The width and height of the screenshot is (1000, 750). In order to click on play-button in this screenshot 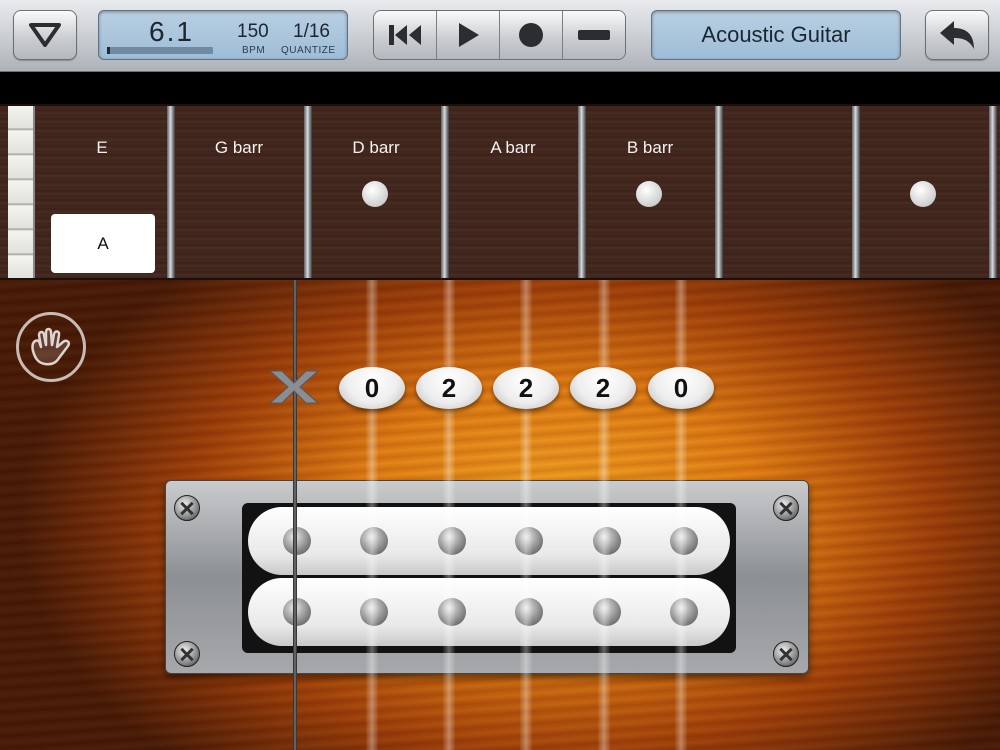, I will do `click(468, 35)`.